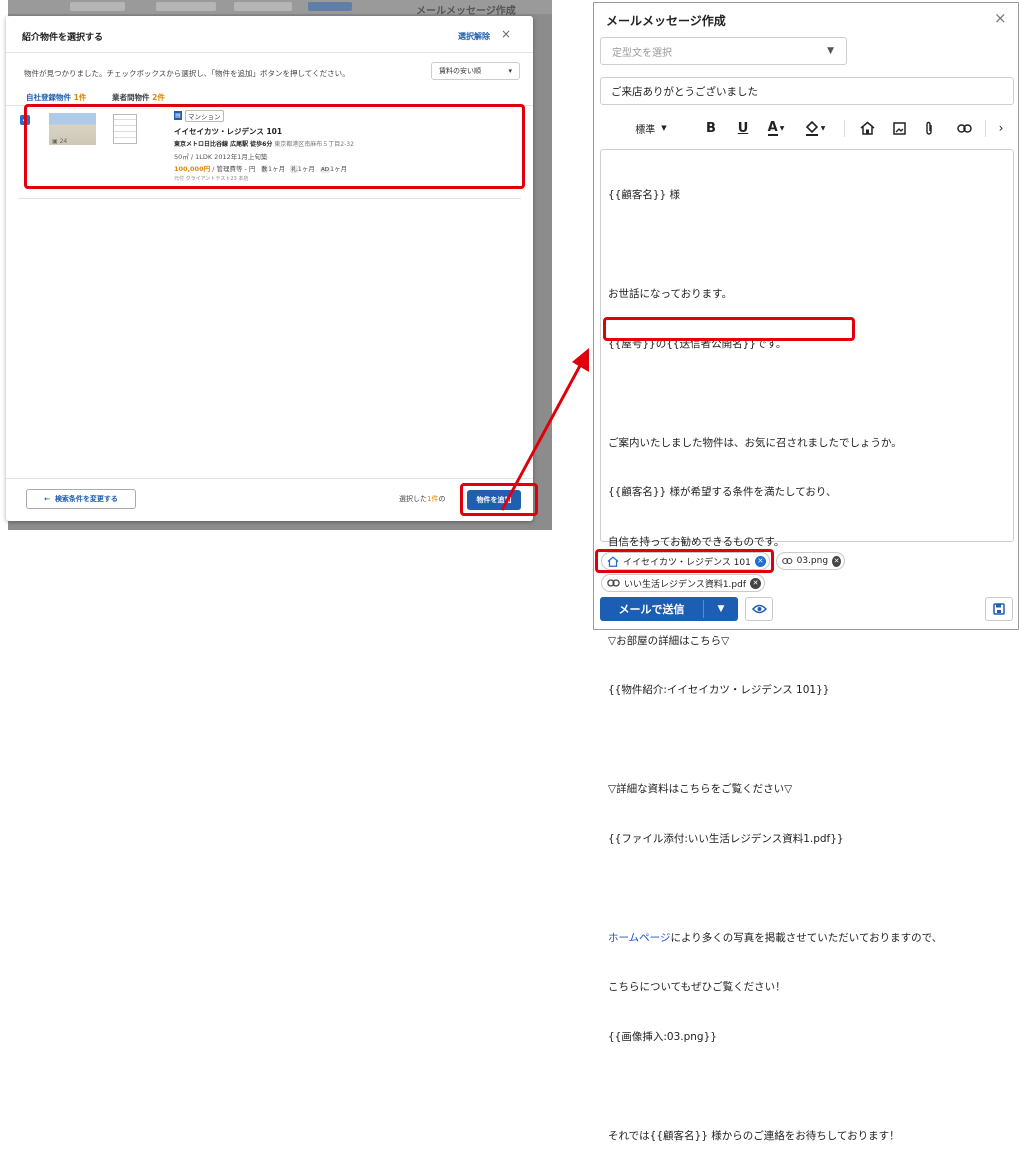 The width and height of the screenshot is (1024, 1161). I want to click on image-attachment-chip: 03.png ✕, so click(810, 561).